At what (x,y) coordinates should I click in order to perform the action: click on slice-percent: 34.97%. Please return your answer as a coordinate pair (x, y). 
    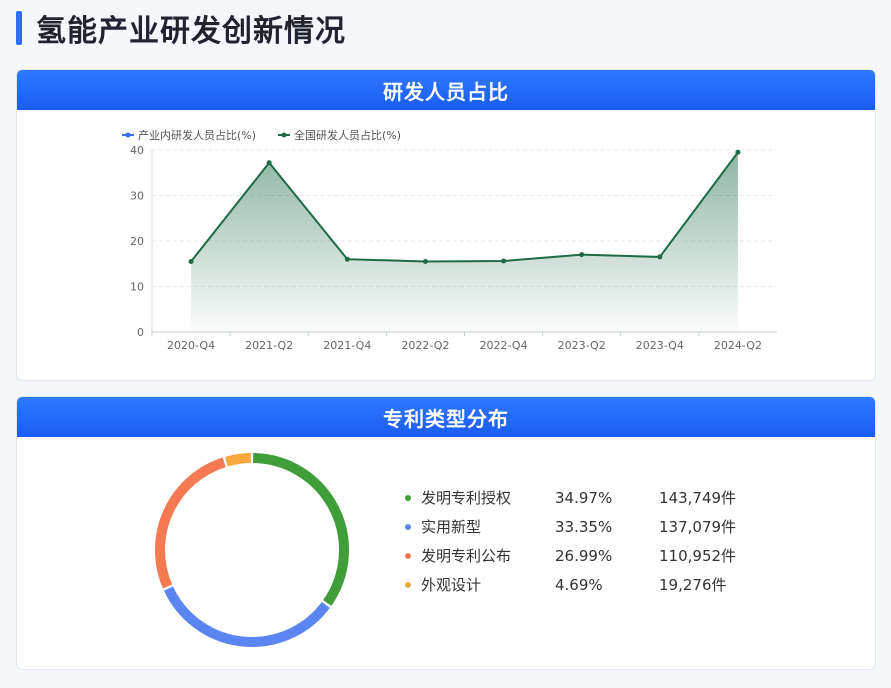
    Looking at the image, I should click on (584, 497).